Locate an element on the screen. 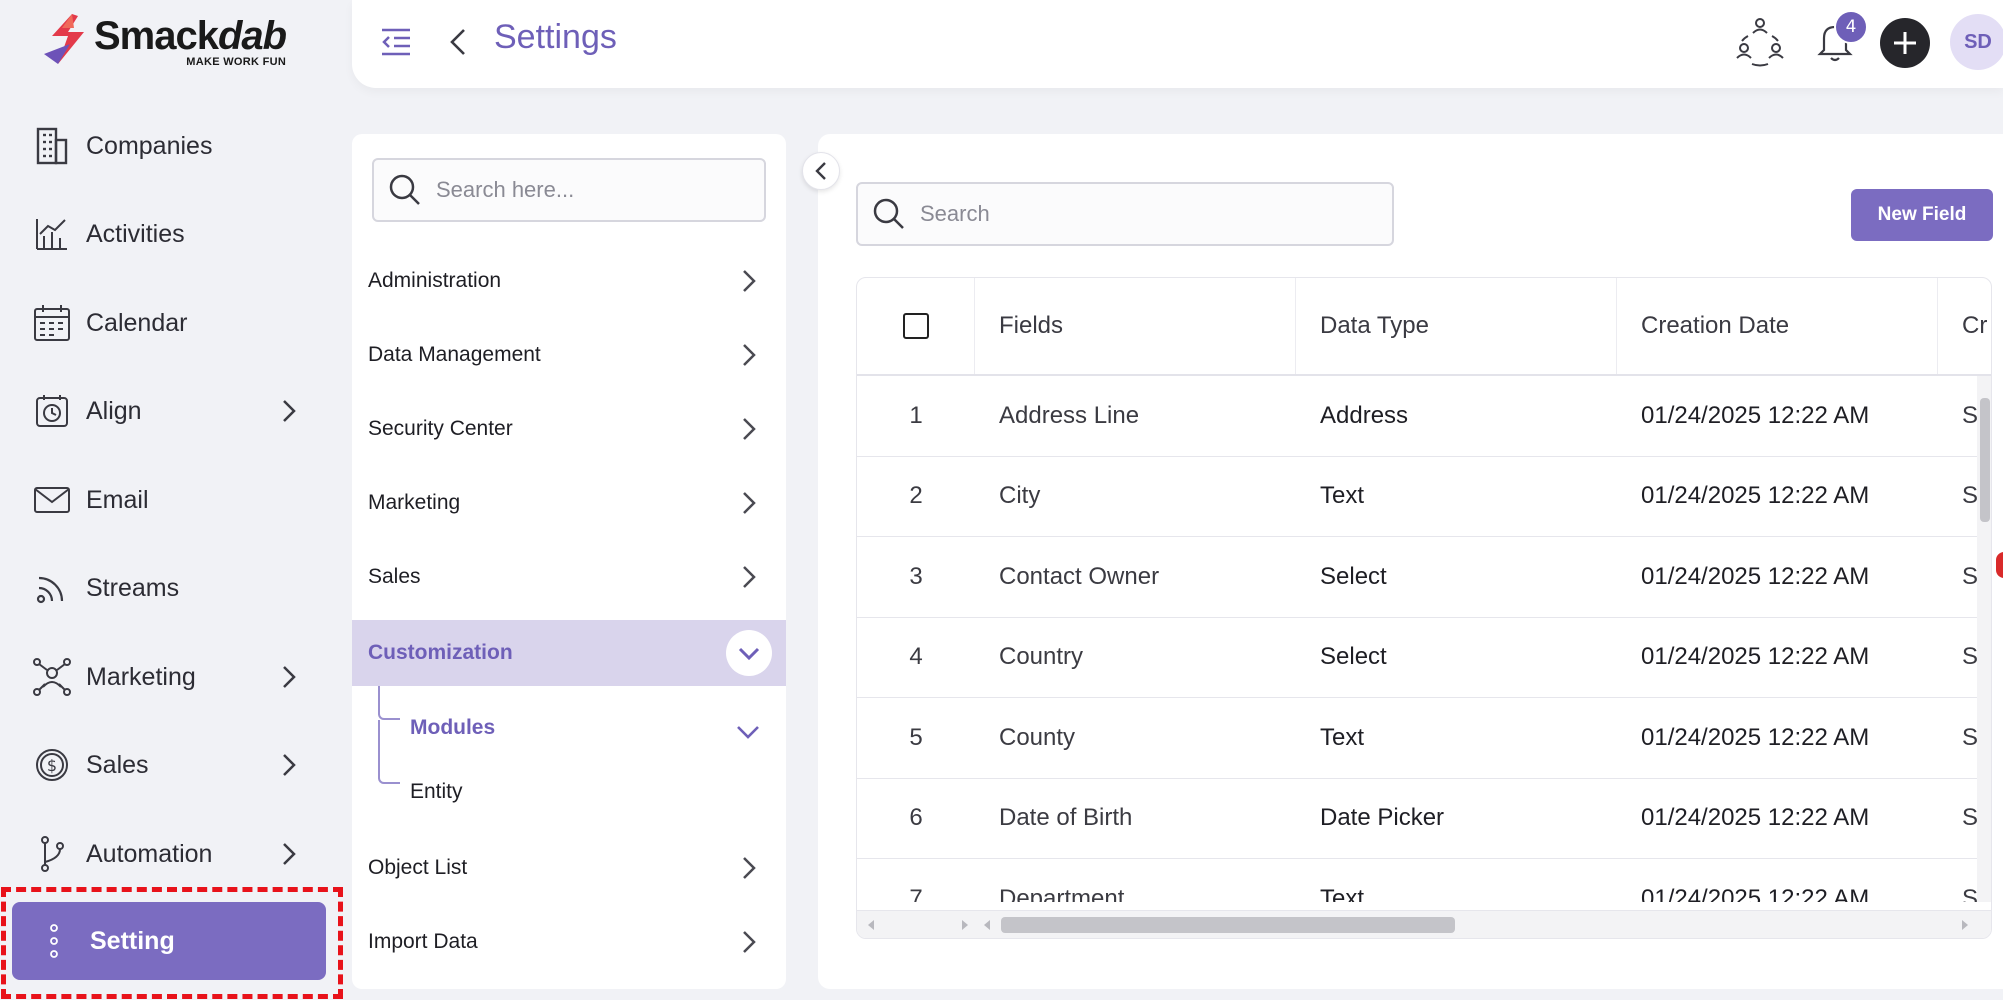 The width and height of the screenshot is (2003, 1000). field-name-cell: Country is located at coordinates (1041, 657).